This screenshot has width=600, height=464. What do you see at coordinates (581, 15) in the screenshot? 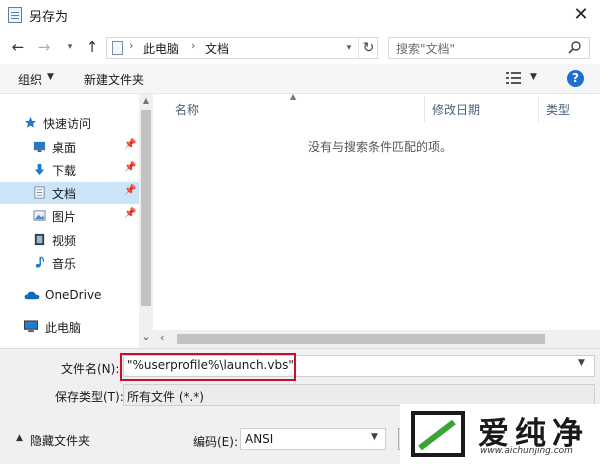
I see `close-button: ✕` at bounding box center [581, 15].